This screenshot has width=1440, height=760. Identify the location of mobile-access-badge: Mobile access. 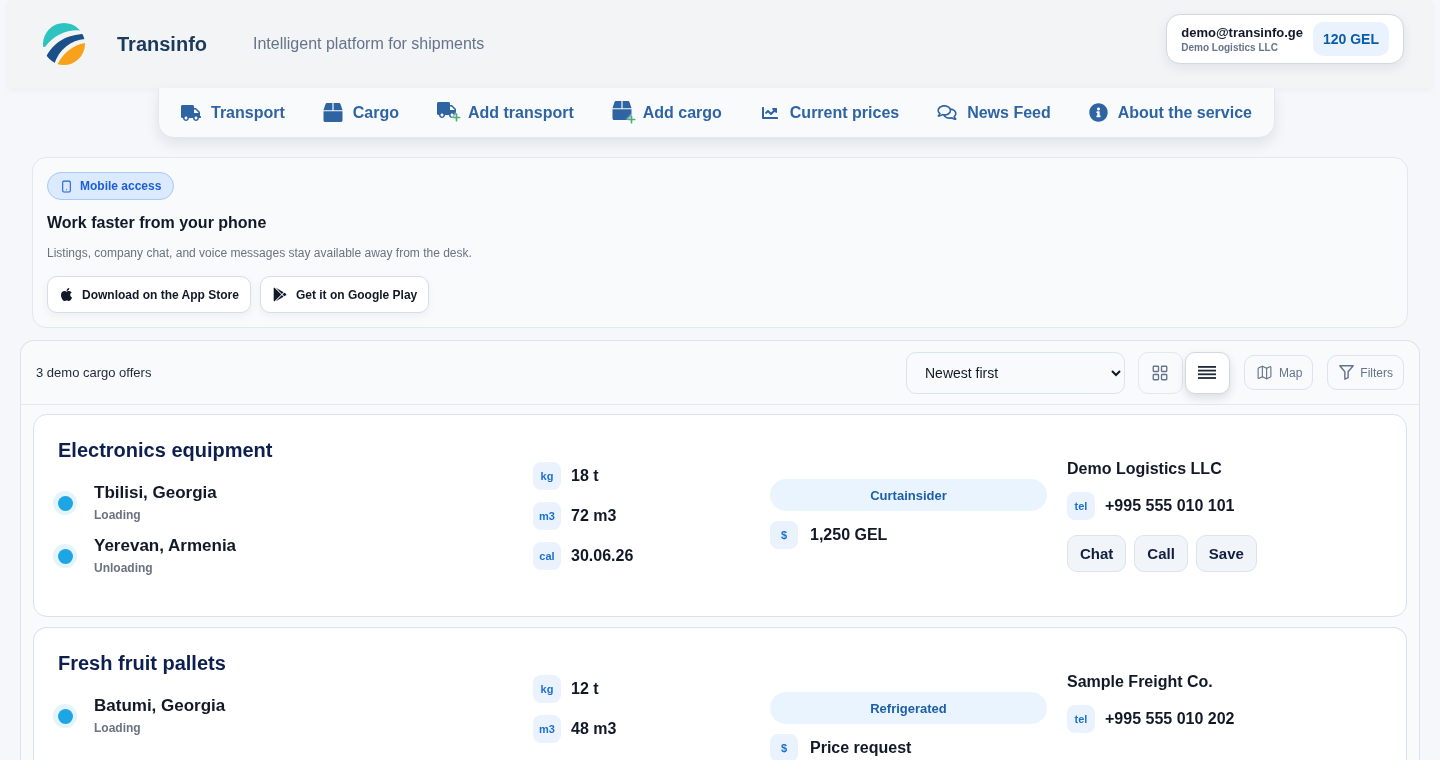
(111, 186).